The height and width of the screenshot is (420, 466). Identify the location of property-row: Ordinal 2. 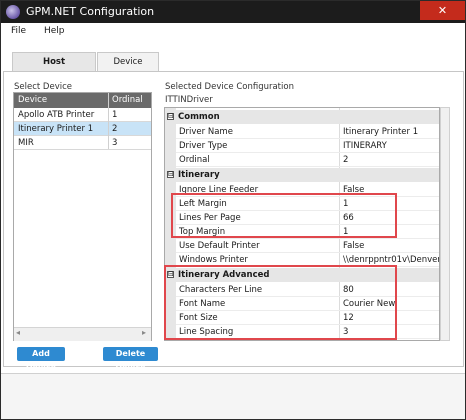
(307, 160).